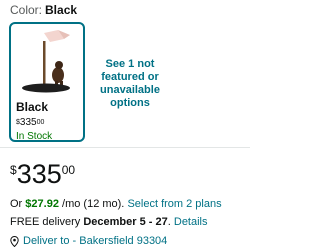 This screenshot has width=320, height=250. Describe the element at coordinates (61, 10) in the screenshot. I see `selected-color-value: Black` at that location.